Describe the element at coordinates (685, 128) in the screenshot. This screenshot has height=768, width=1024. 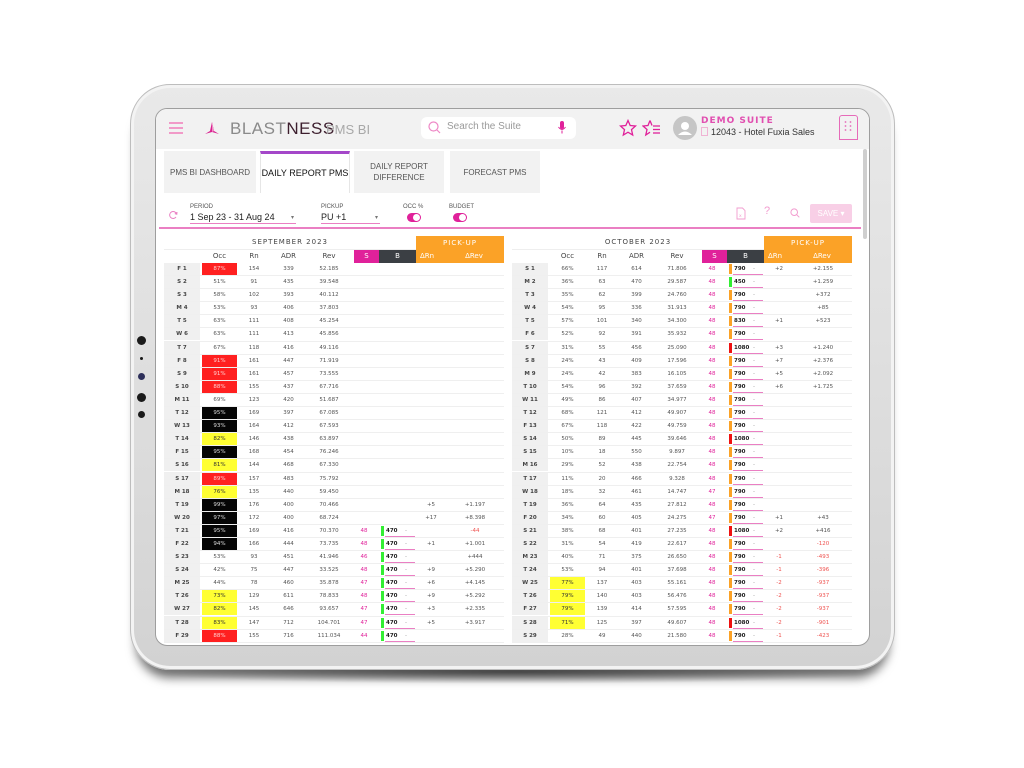
I see `avatar` at that location.